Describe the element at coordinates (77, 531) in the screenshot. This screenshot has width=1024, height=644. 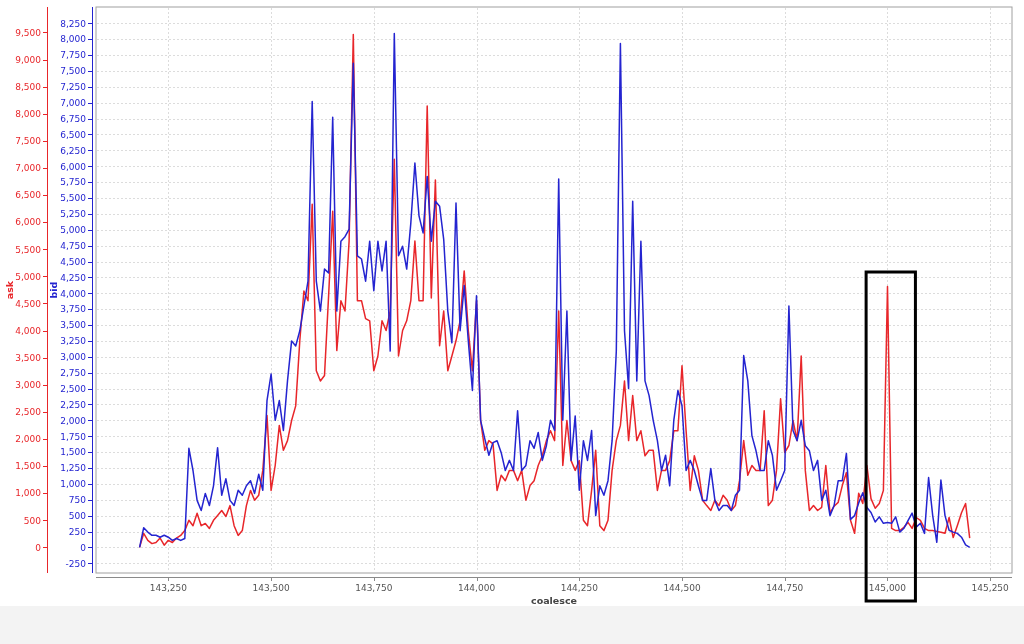
I see `tick-label: 250` at that location.